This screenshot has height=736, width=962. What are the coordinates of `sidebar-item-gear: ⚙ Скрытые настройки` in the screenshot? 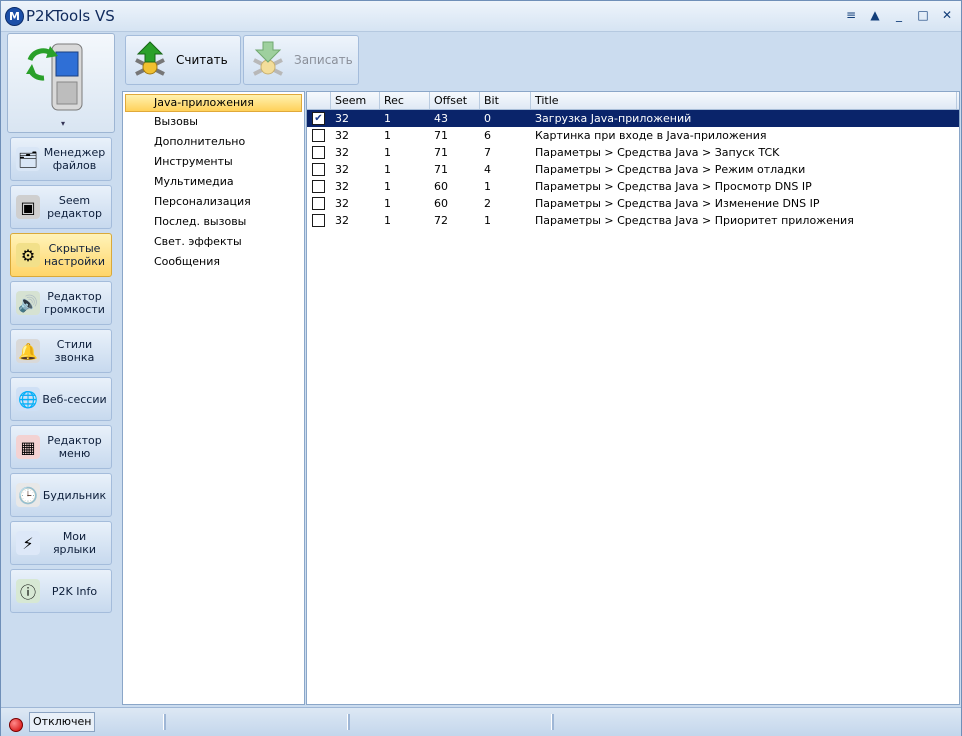 It's located at (61, 255).